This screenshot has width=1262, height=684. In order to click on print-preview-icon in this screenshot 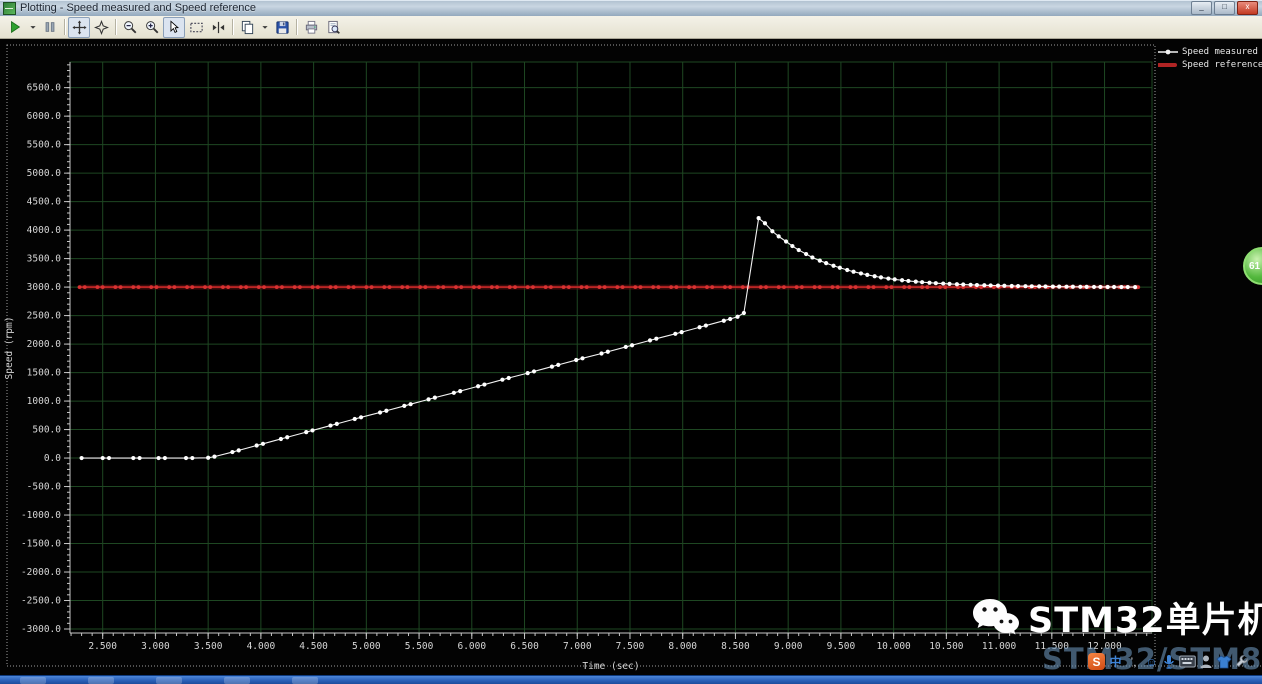, I will do `click(333, 27)`.